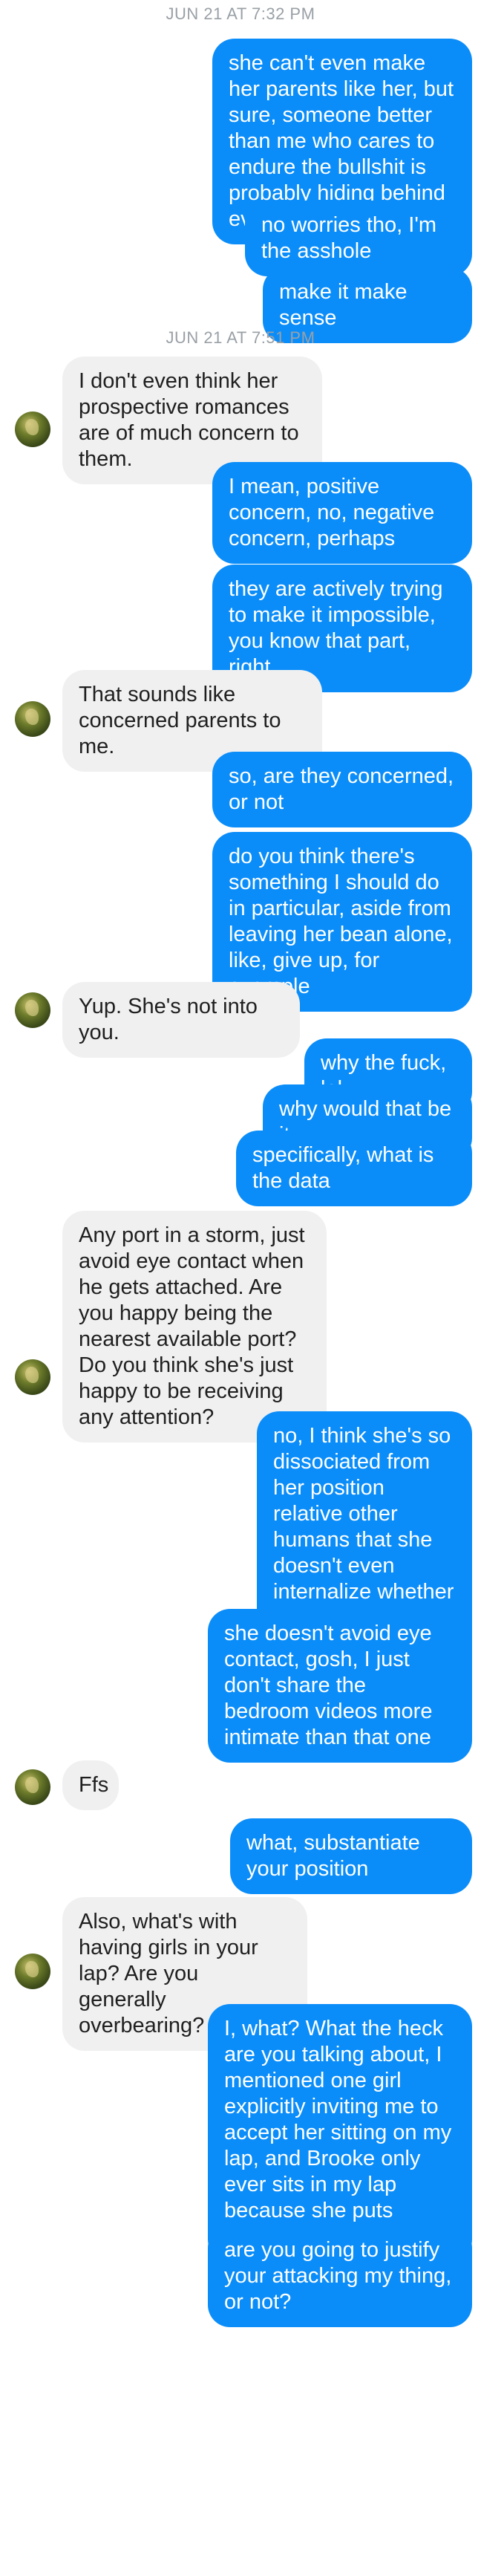 The image size is (481, 2576). Describe the element at coordinates (240, 13) in the screenshot. I see `timestamp: JUN 21 AT 7:32 PM` at that location.